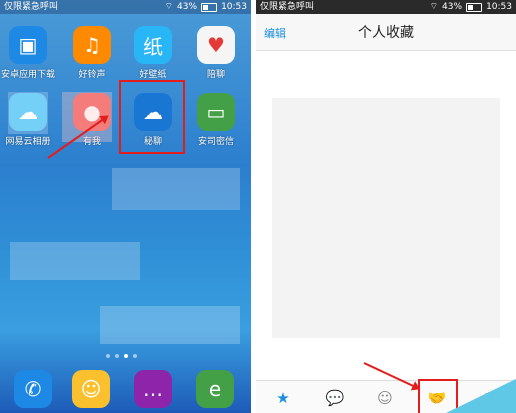  Describe the element at coordinates (335, 398) in the screenshot. I see `chat-icon: 💬` at that location.